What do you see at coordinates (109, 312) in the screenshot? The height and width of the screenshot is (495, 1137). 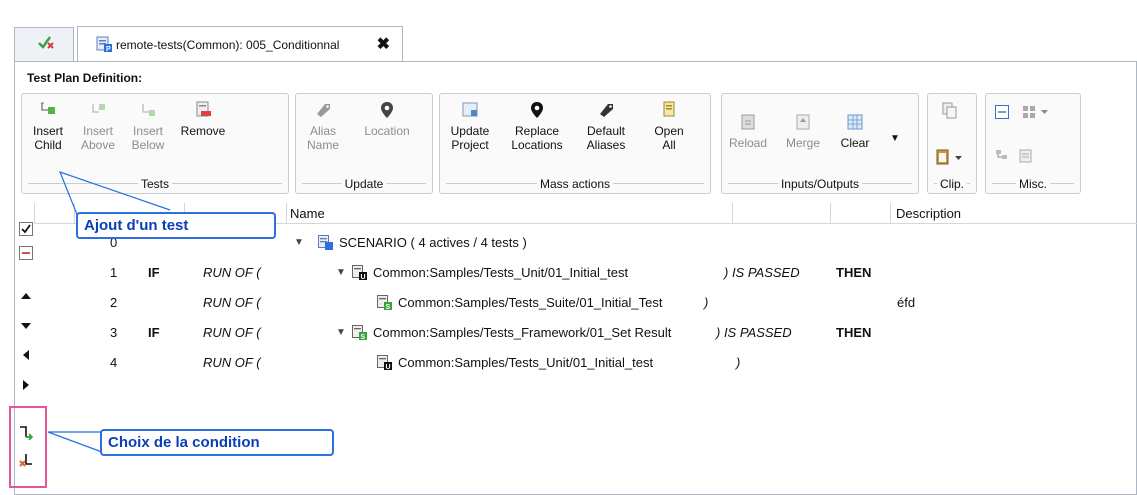 I see `callout-pointers` at bounding box center [109, 312].